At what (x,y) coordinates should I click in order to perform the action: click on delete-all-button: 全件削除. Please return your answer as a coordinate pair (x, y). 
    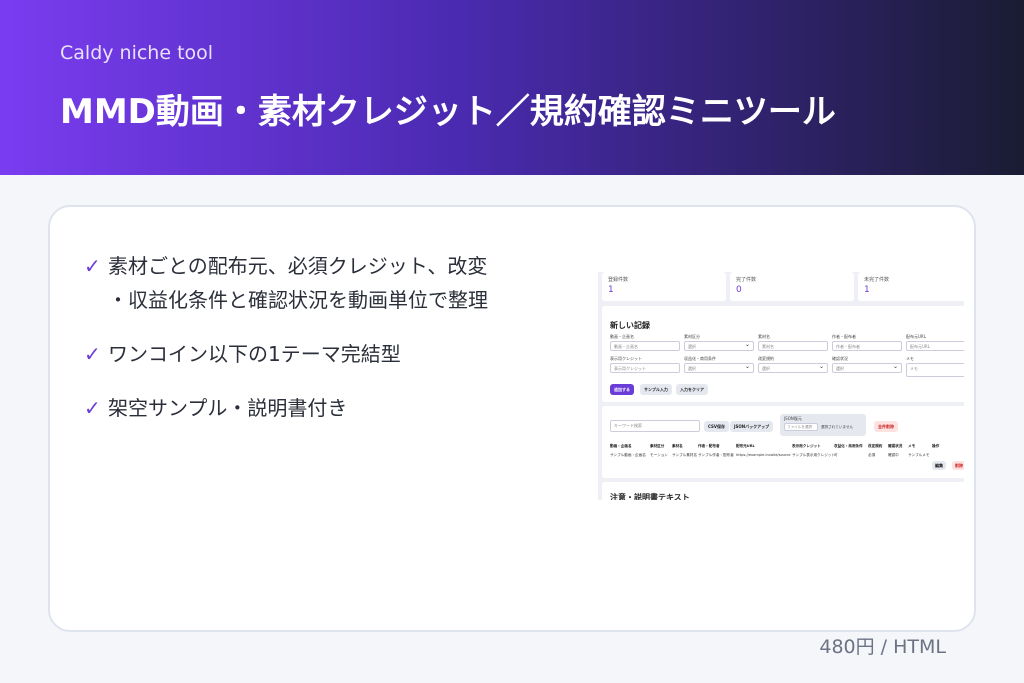
    Looking at the image, I should click on (886, 426).